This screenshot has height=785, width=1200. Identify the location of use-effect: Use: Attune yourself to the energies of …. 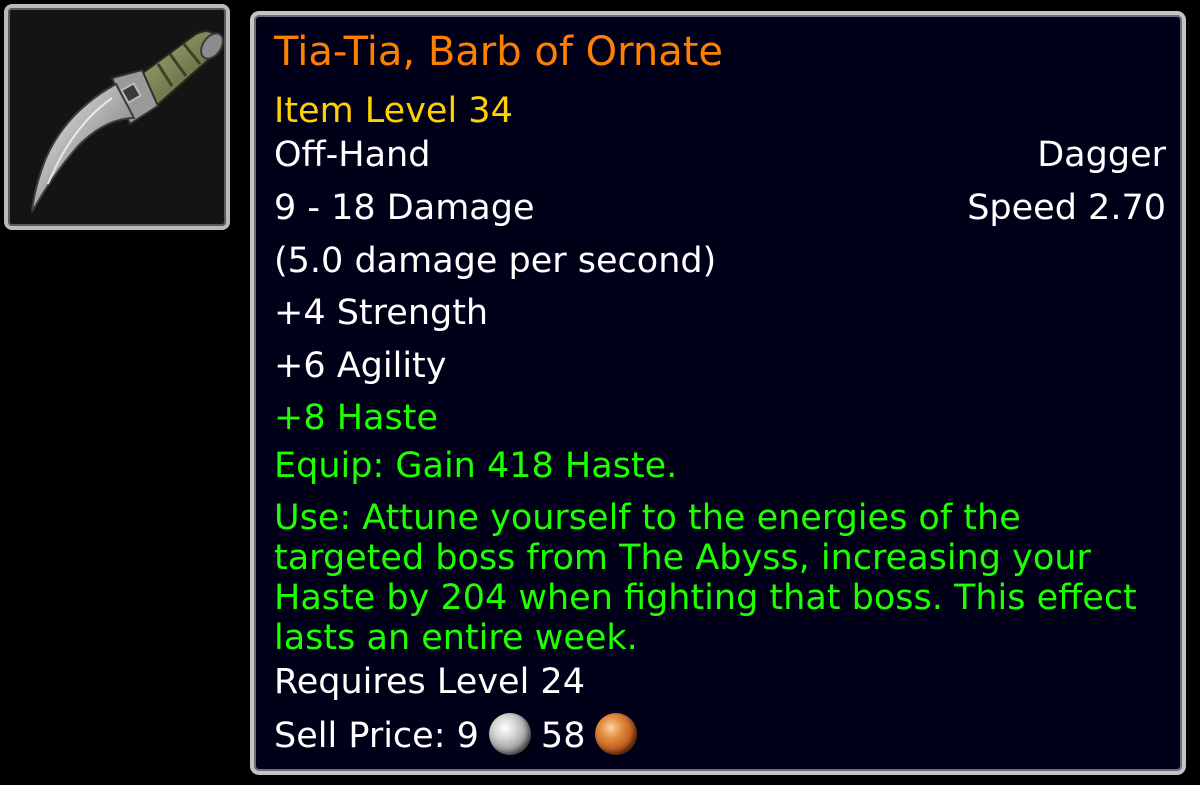
(705, 578).